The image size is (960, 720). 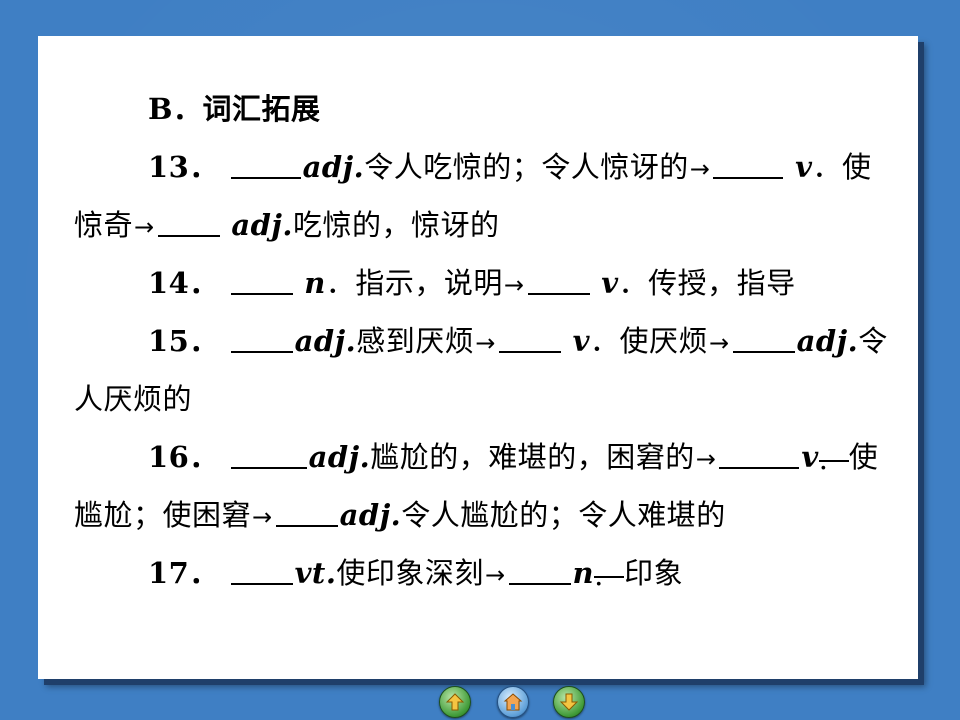 I want to click on item-15-text-3: 令, so click(x=873, y=341).